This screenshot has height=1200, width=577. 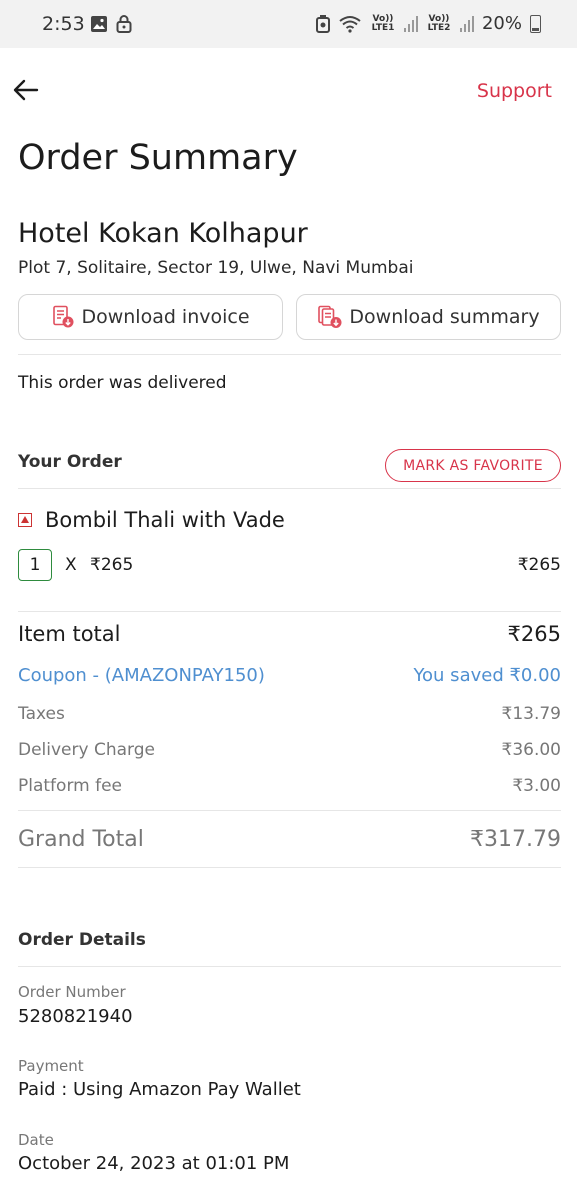 What do you see at coordinates (41, 714) in the screenshot?
I see `taxes-label: Taxes` at bounding box center [41, 714].